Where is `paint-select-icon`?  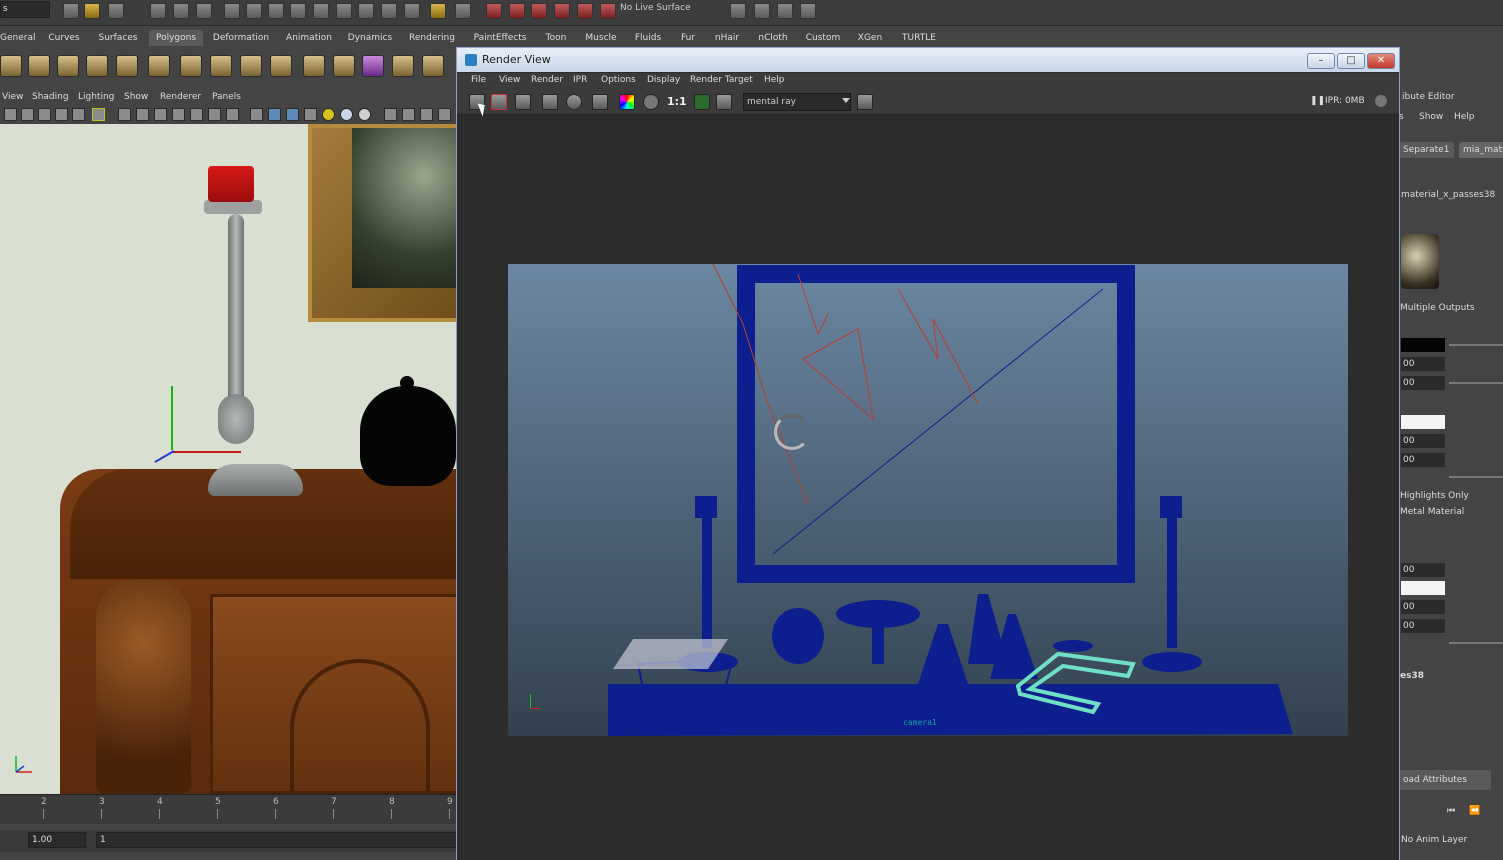
paint-select-icon is located at coordinates (204, 11).